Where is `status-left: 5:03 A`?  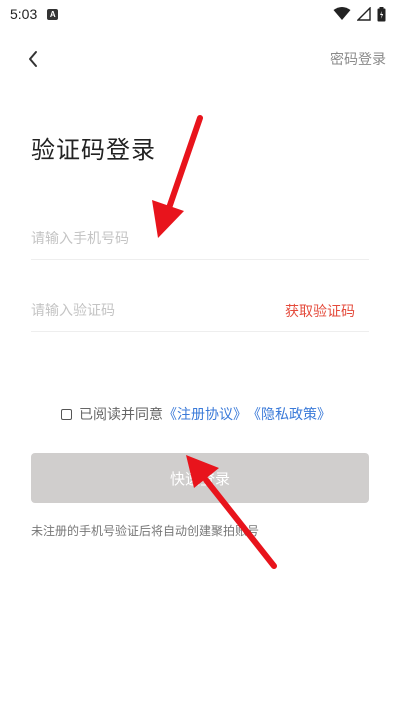
status-left: 5:03 A is located at coordinates (34, 14).